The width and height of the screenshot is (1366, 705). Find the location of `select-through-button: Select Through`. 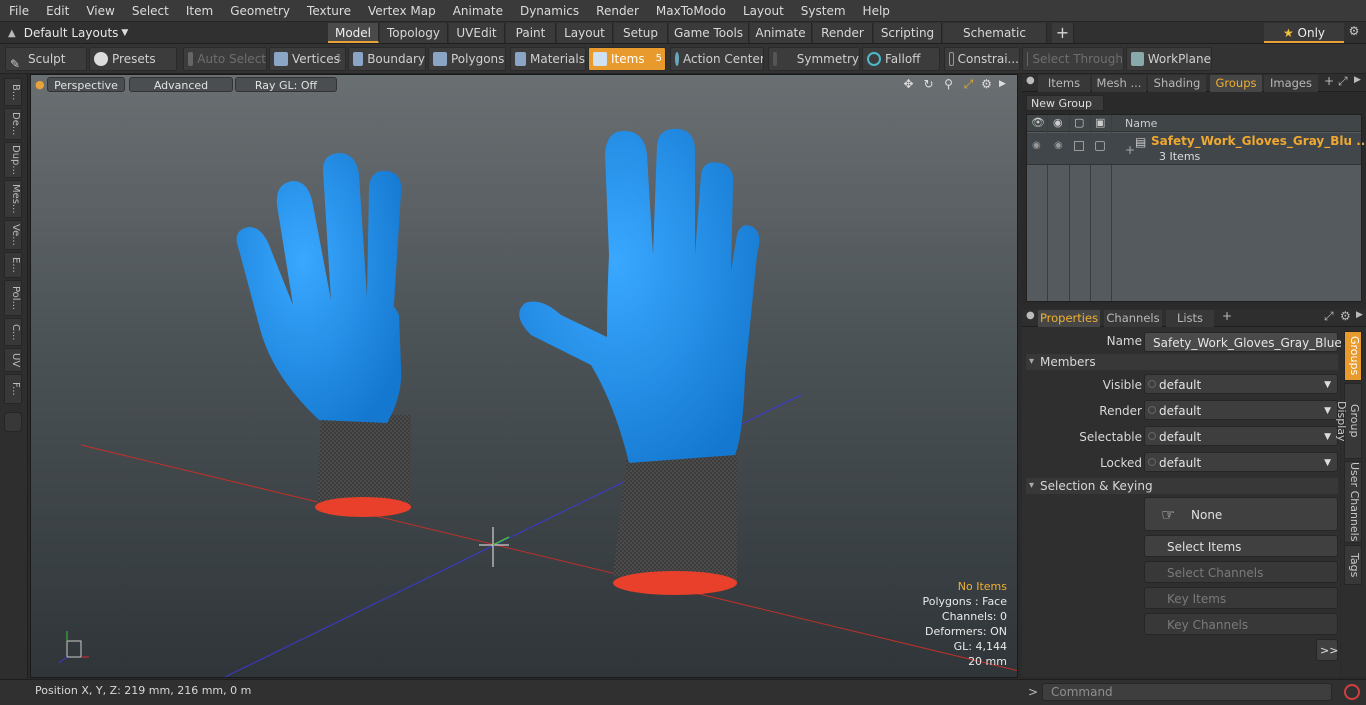

select-through-button: Select Through is located at coordinates (1073, 59).